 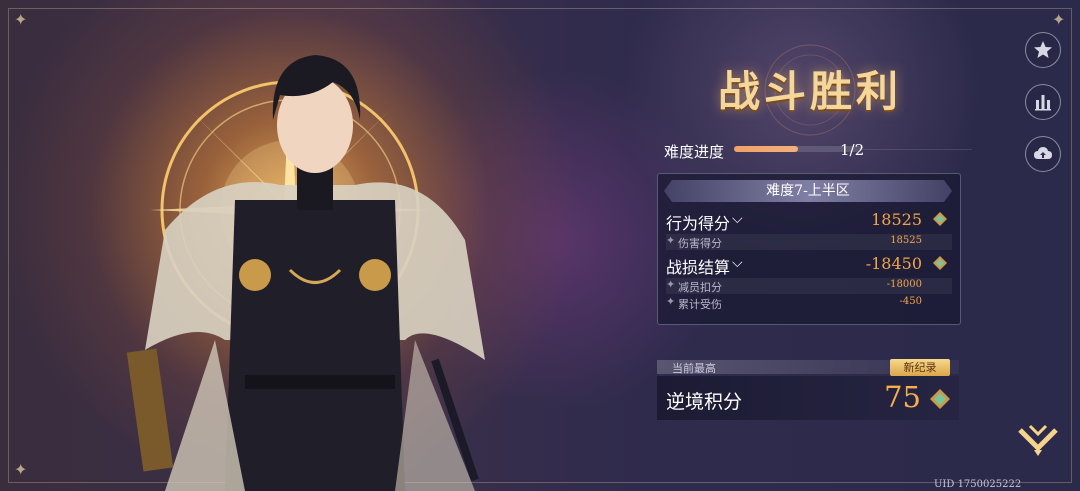 What do you see at coordinates (917, 149) in the screenshot?
I see `divider` at bounding box center [917, 149].